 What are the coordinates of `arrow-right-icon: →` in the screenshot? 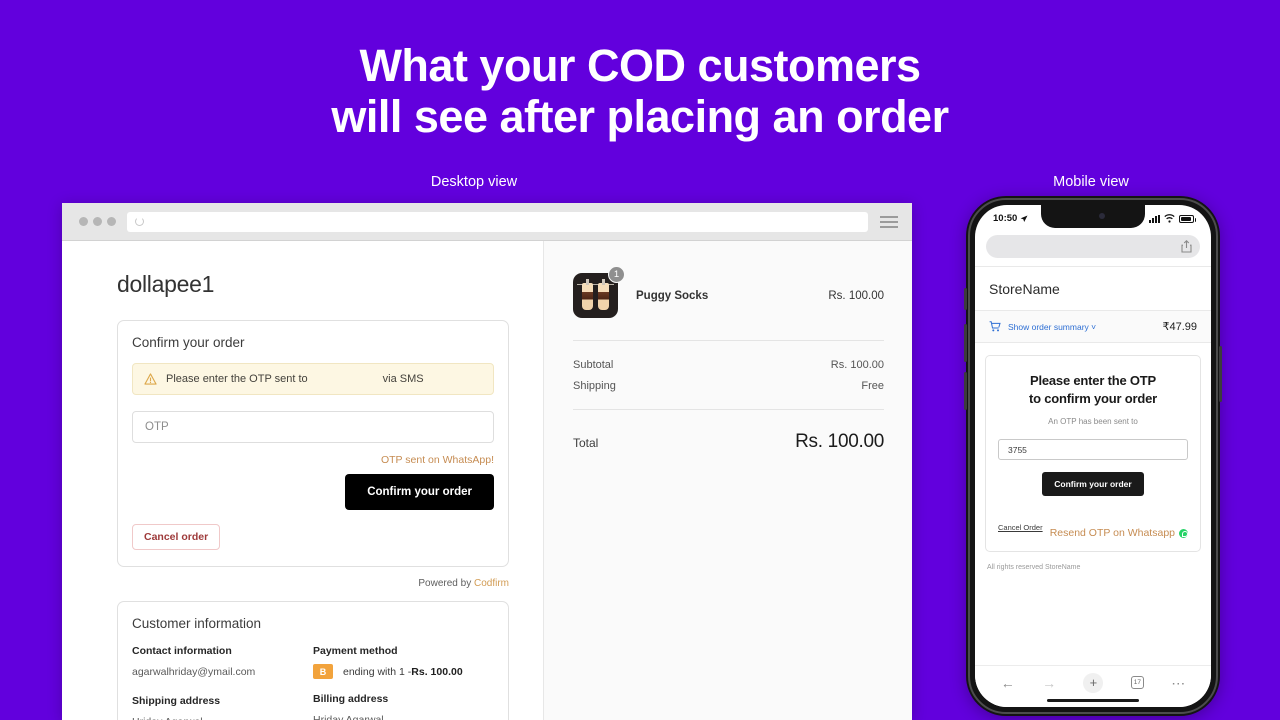 It's located at (1049, 683).